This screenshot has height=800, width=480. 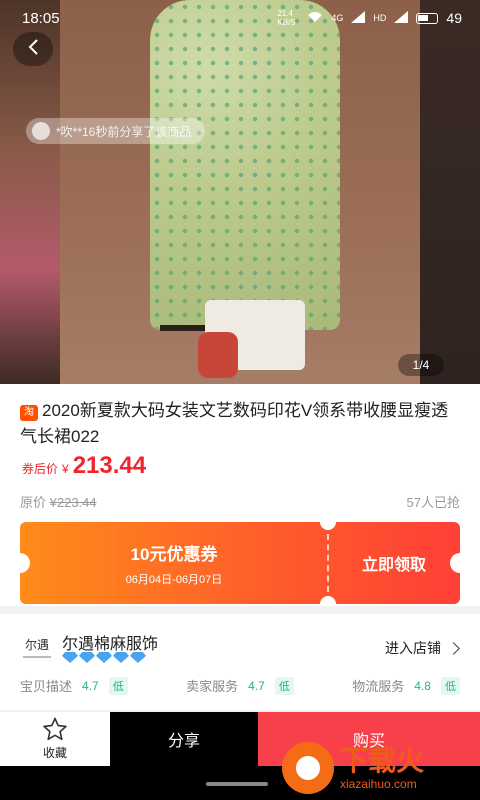 I want to click on shop-rating-diamonds, so click(x=104, y=657).